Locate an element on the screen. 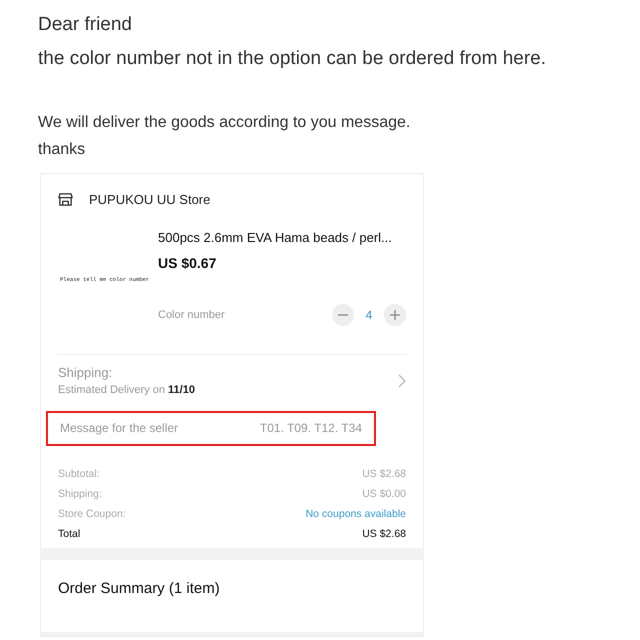  shipping-label: Shipping: is located at coordinates (86, 373).